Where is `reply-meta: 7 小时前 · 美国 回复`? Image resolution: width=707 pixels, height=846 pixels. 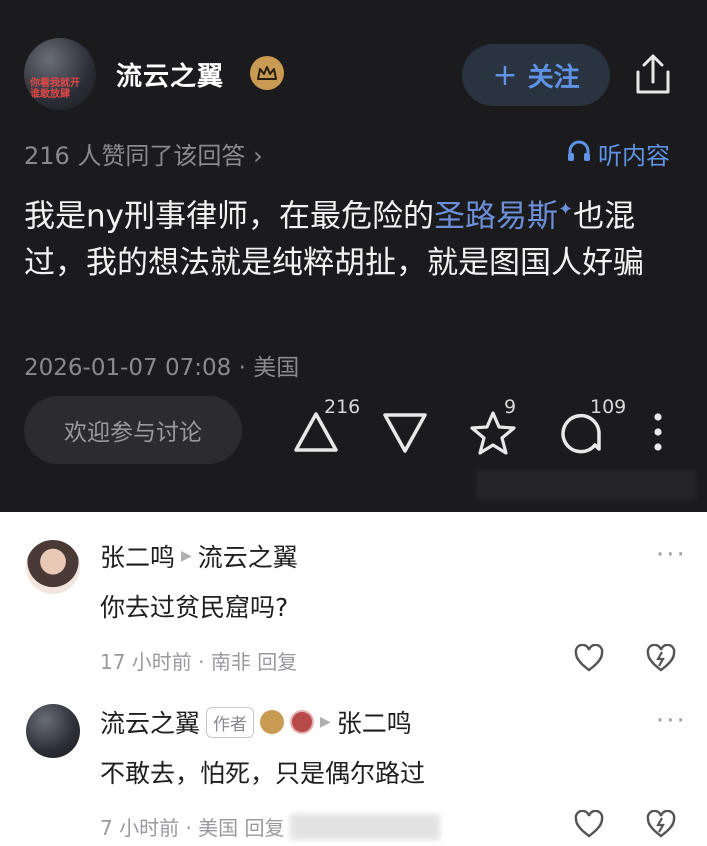
reply-meta: 7 小时前 · 美国 回复 is located at coordinates (192, 826).